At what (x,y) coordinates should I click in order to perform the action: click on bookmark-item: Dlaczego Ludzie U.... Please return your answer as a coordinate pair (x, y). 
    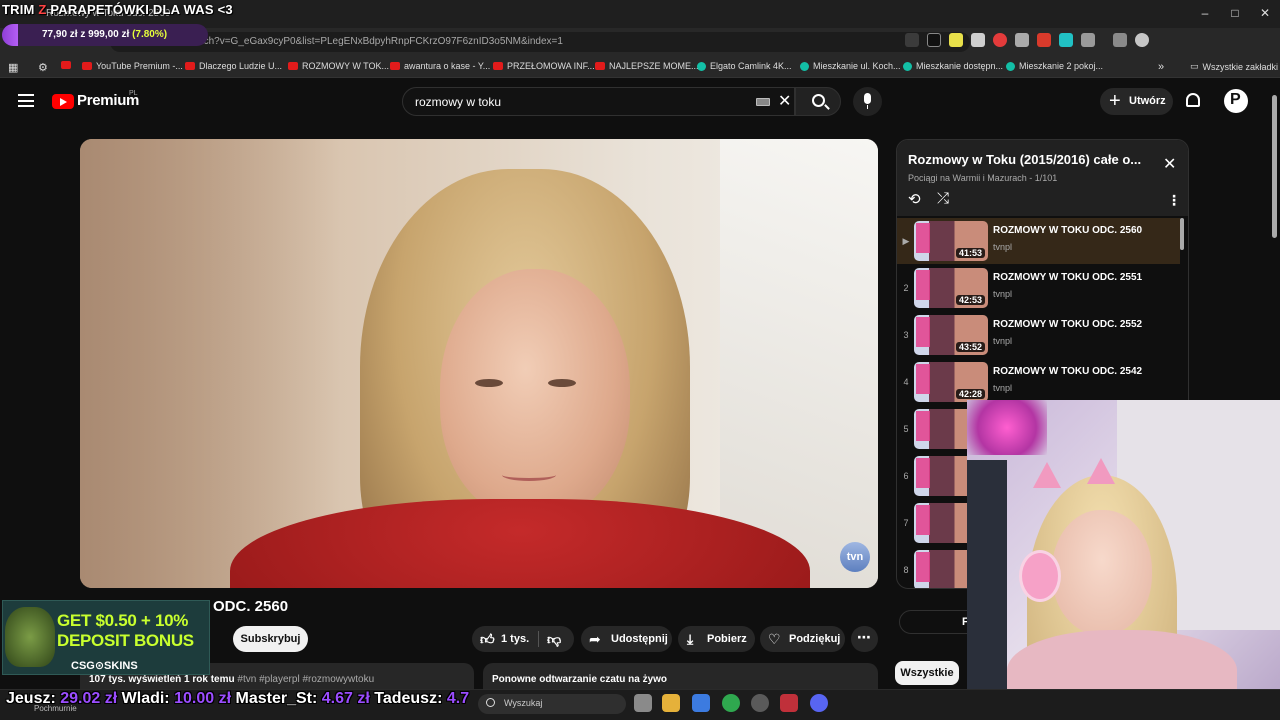
    Looking at the image, I should click on (233, 66).